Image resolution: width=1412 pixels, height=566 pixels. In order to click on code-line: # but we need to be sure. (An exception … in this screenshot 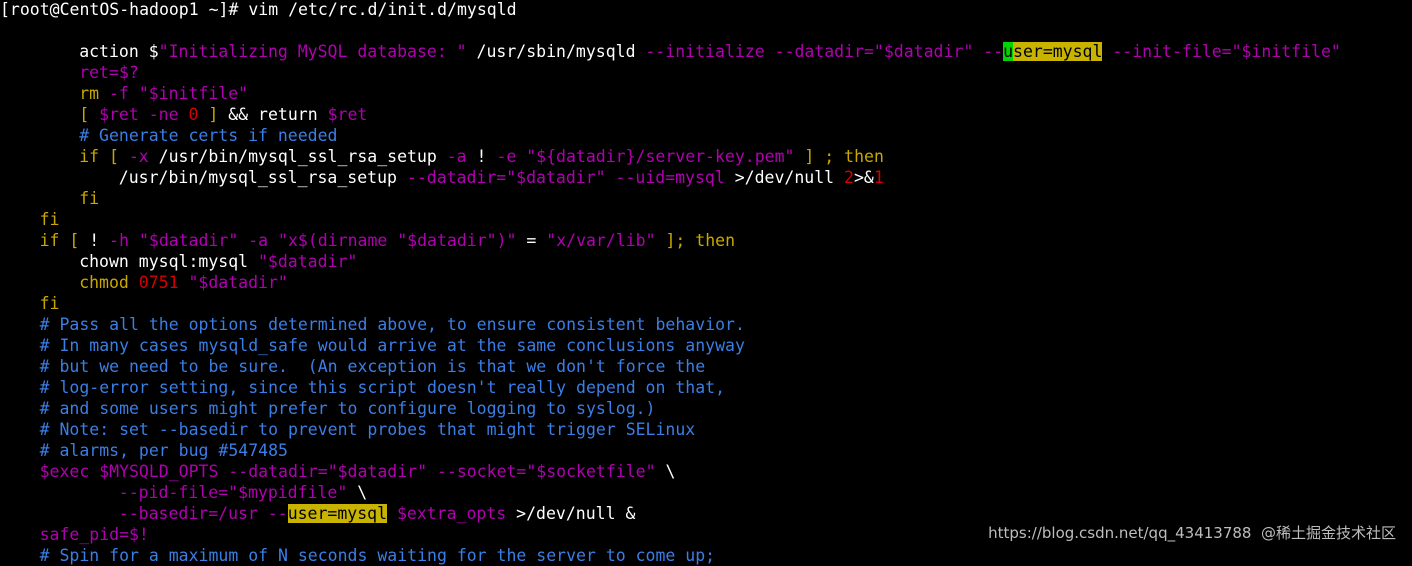, I will do `click(373, 366)`.